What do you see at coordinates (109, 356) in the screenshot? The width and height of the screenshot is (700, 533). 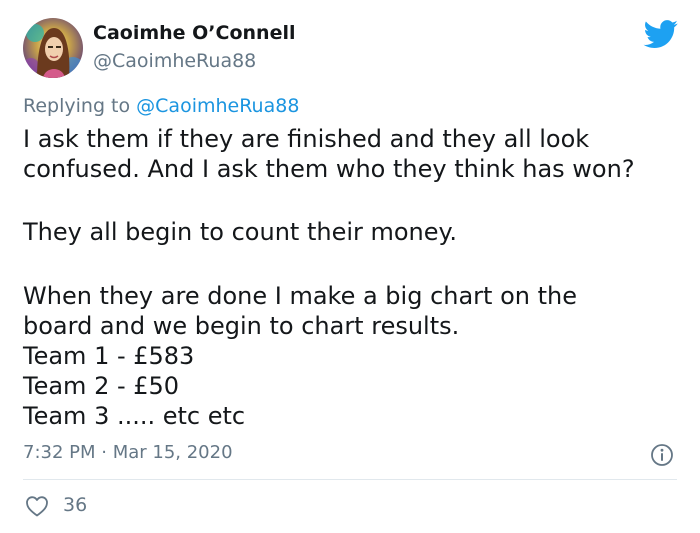 I see `tweet-line: Team 1 - £583` at bounding box center [109, 356].